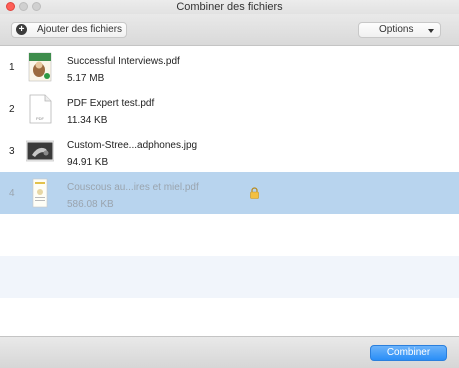 This screenshot has height=368, width=459. Describe the element at coordinates (12, 193) in the screenshot. I see `file-index: 4` at that location.